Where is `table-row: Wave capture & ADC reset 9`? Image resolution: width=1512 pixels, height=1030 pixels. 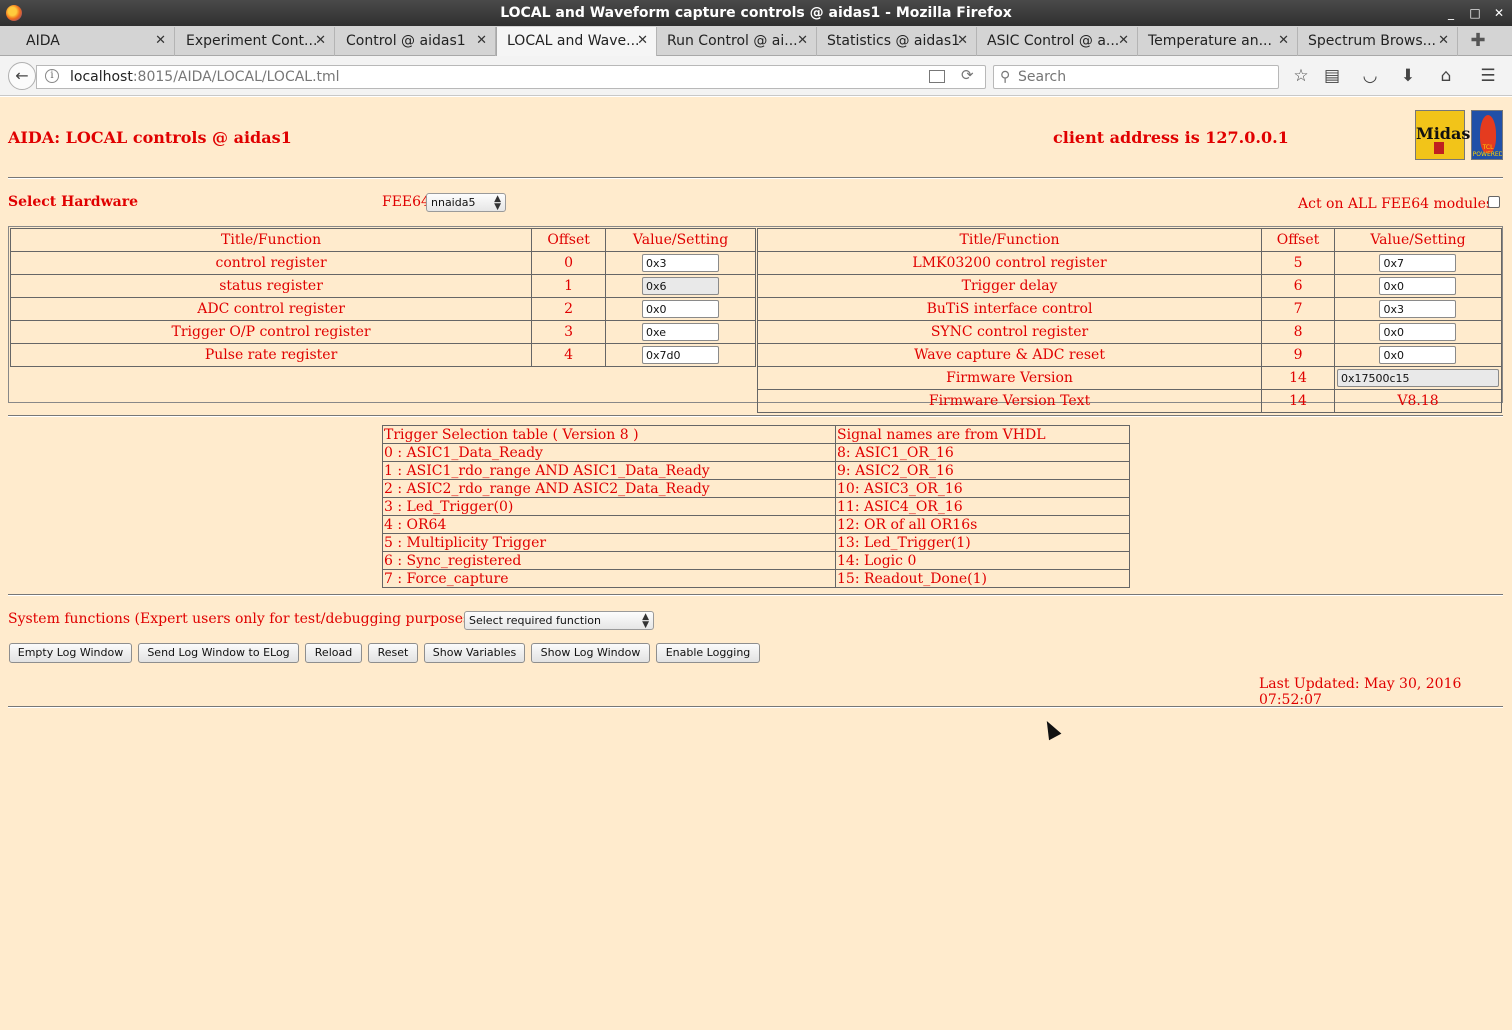 table-row: Wave capture & ADC reset 9 is located at coordinates (1129, 355).